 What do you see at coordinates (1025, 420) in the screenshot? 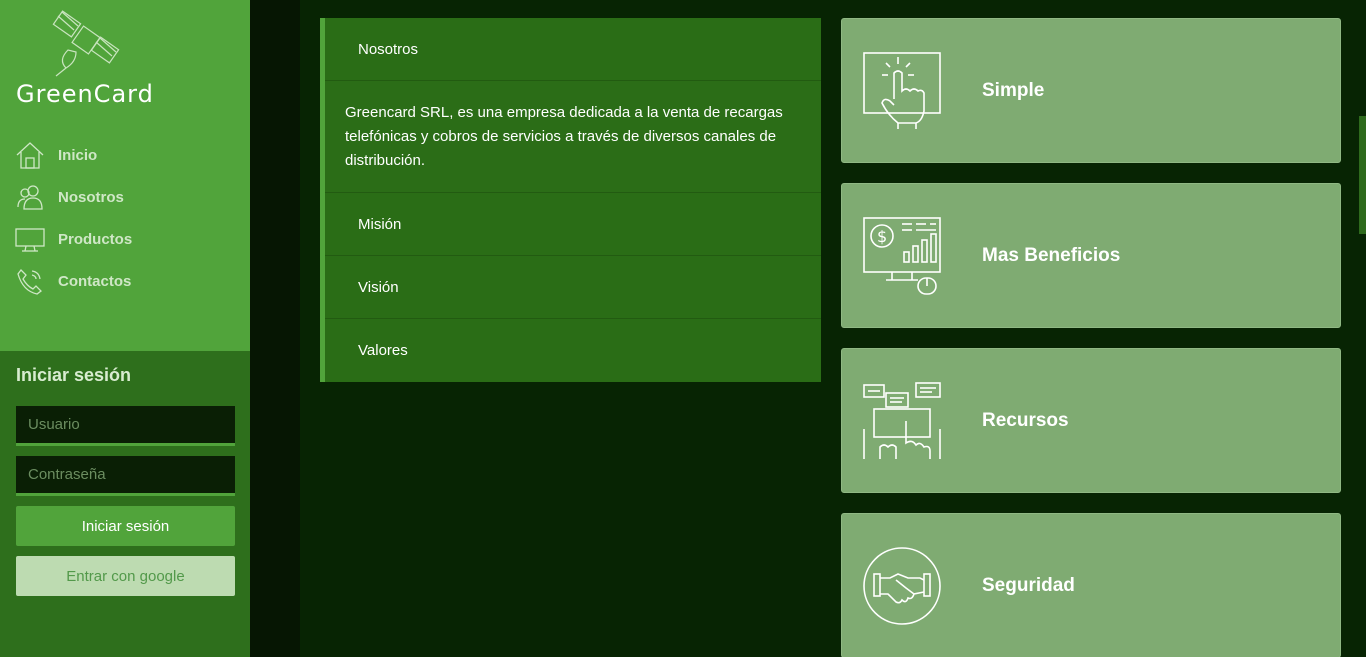
I see `card-title: Recursos` at bounding box center [1025, 420].